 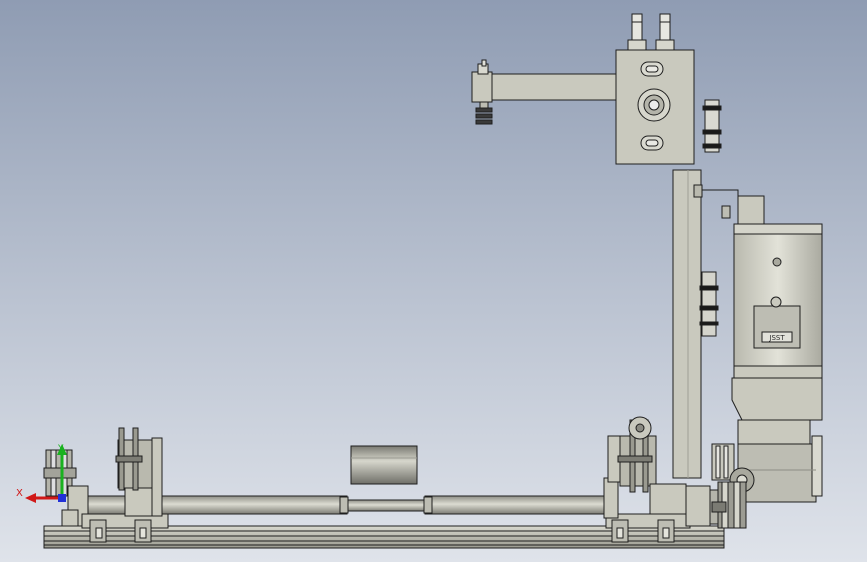 What do you see at coordinates (716, 505) in the screenshot?
I see `drive-coupling` at bounding box center [716, 505].